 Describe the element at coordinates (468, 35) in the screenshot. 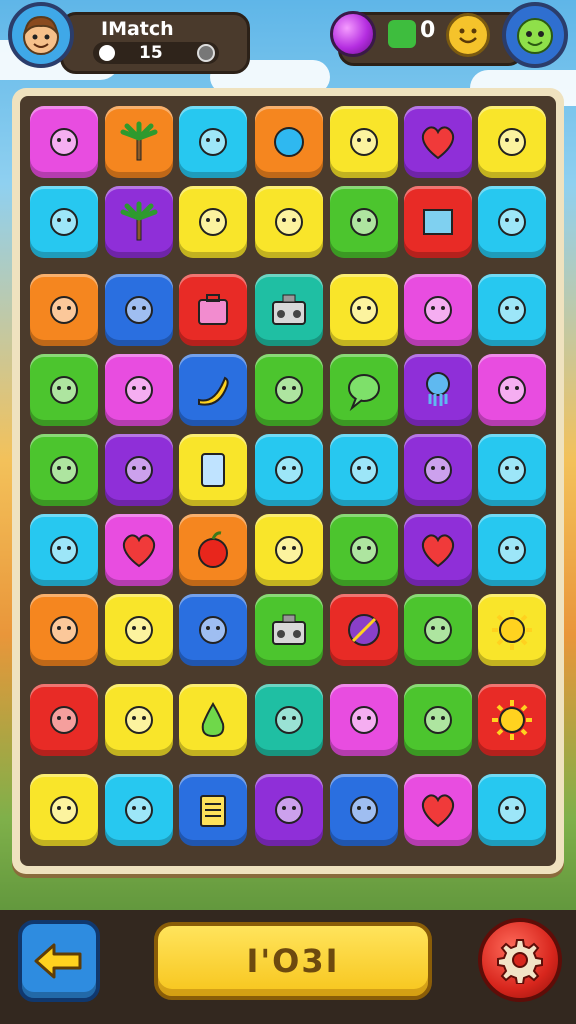

I see `smiley-icon` at that location.